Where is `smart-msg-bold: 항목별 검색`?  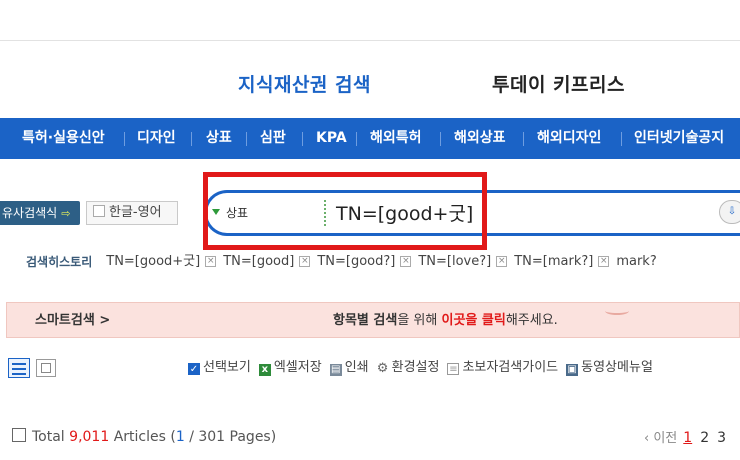
smart-msg-bold: 항목별 검색 is located at coordinates (365, 320).